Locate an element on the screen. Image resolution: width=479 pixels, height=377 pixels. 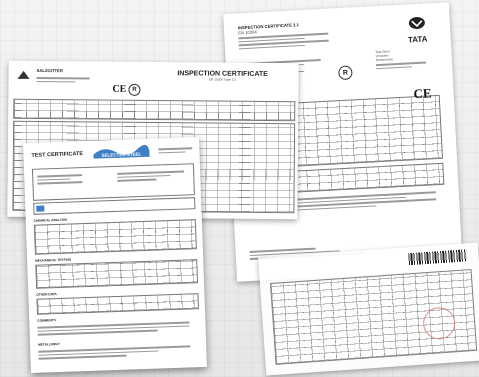
brand-address: Tata Steel IJmuiden Netherlands is located at coordinates (408, 59).